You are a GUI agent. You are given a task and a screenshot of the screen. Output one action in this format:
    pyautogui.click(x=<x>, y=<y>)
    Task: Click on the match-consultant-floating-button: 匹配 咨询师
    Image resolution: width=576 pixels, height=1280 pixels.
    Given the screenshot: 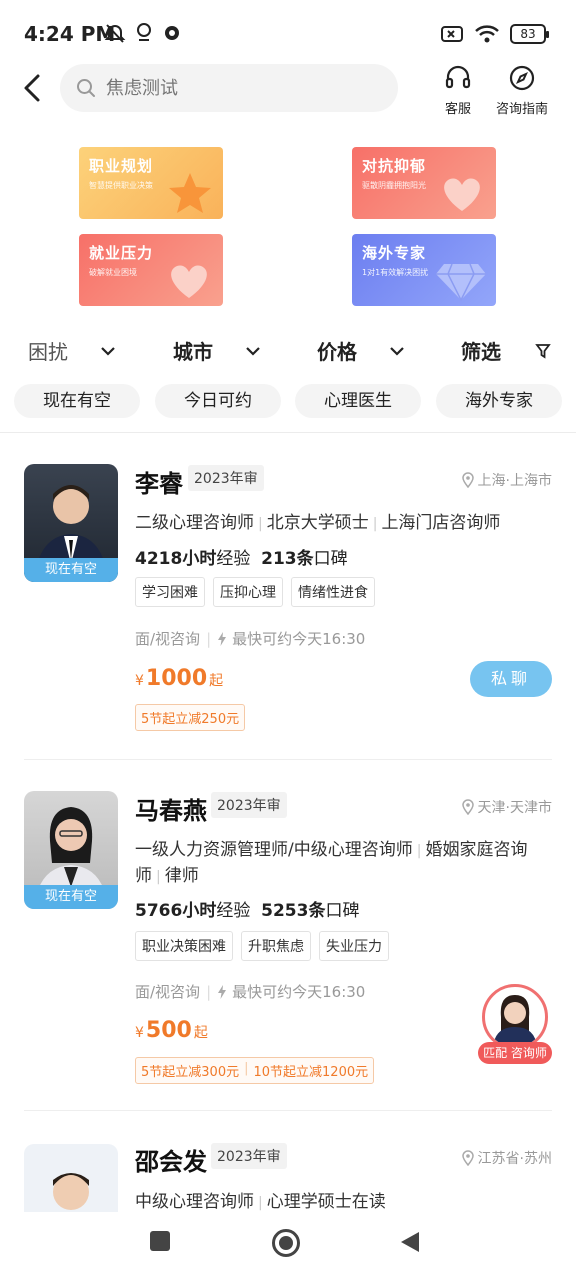 What is the action you would take?
    pyautogui.click(x=515, y=1025)
    